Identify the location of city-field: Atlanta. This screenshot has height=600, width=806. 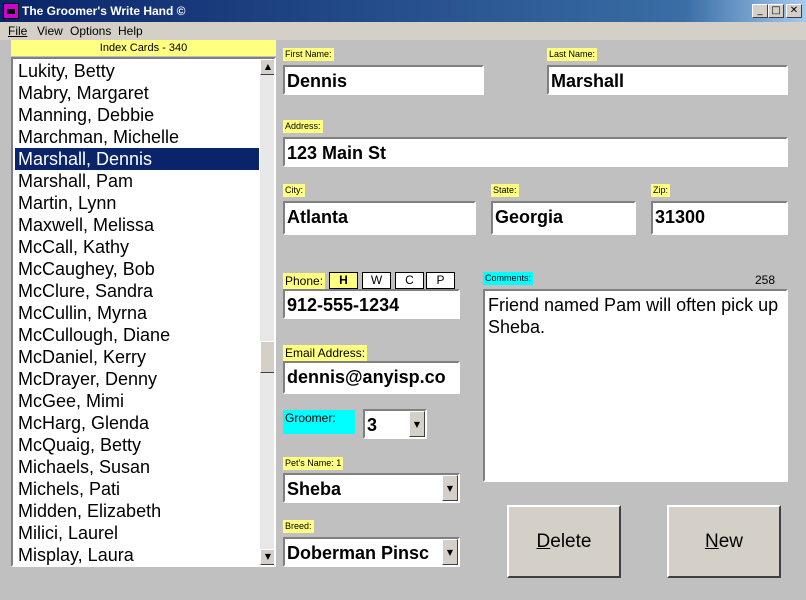
(379, 218).